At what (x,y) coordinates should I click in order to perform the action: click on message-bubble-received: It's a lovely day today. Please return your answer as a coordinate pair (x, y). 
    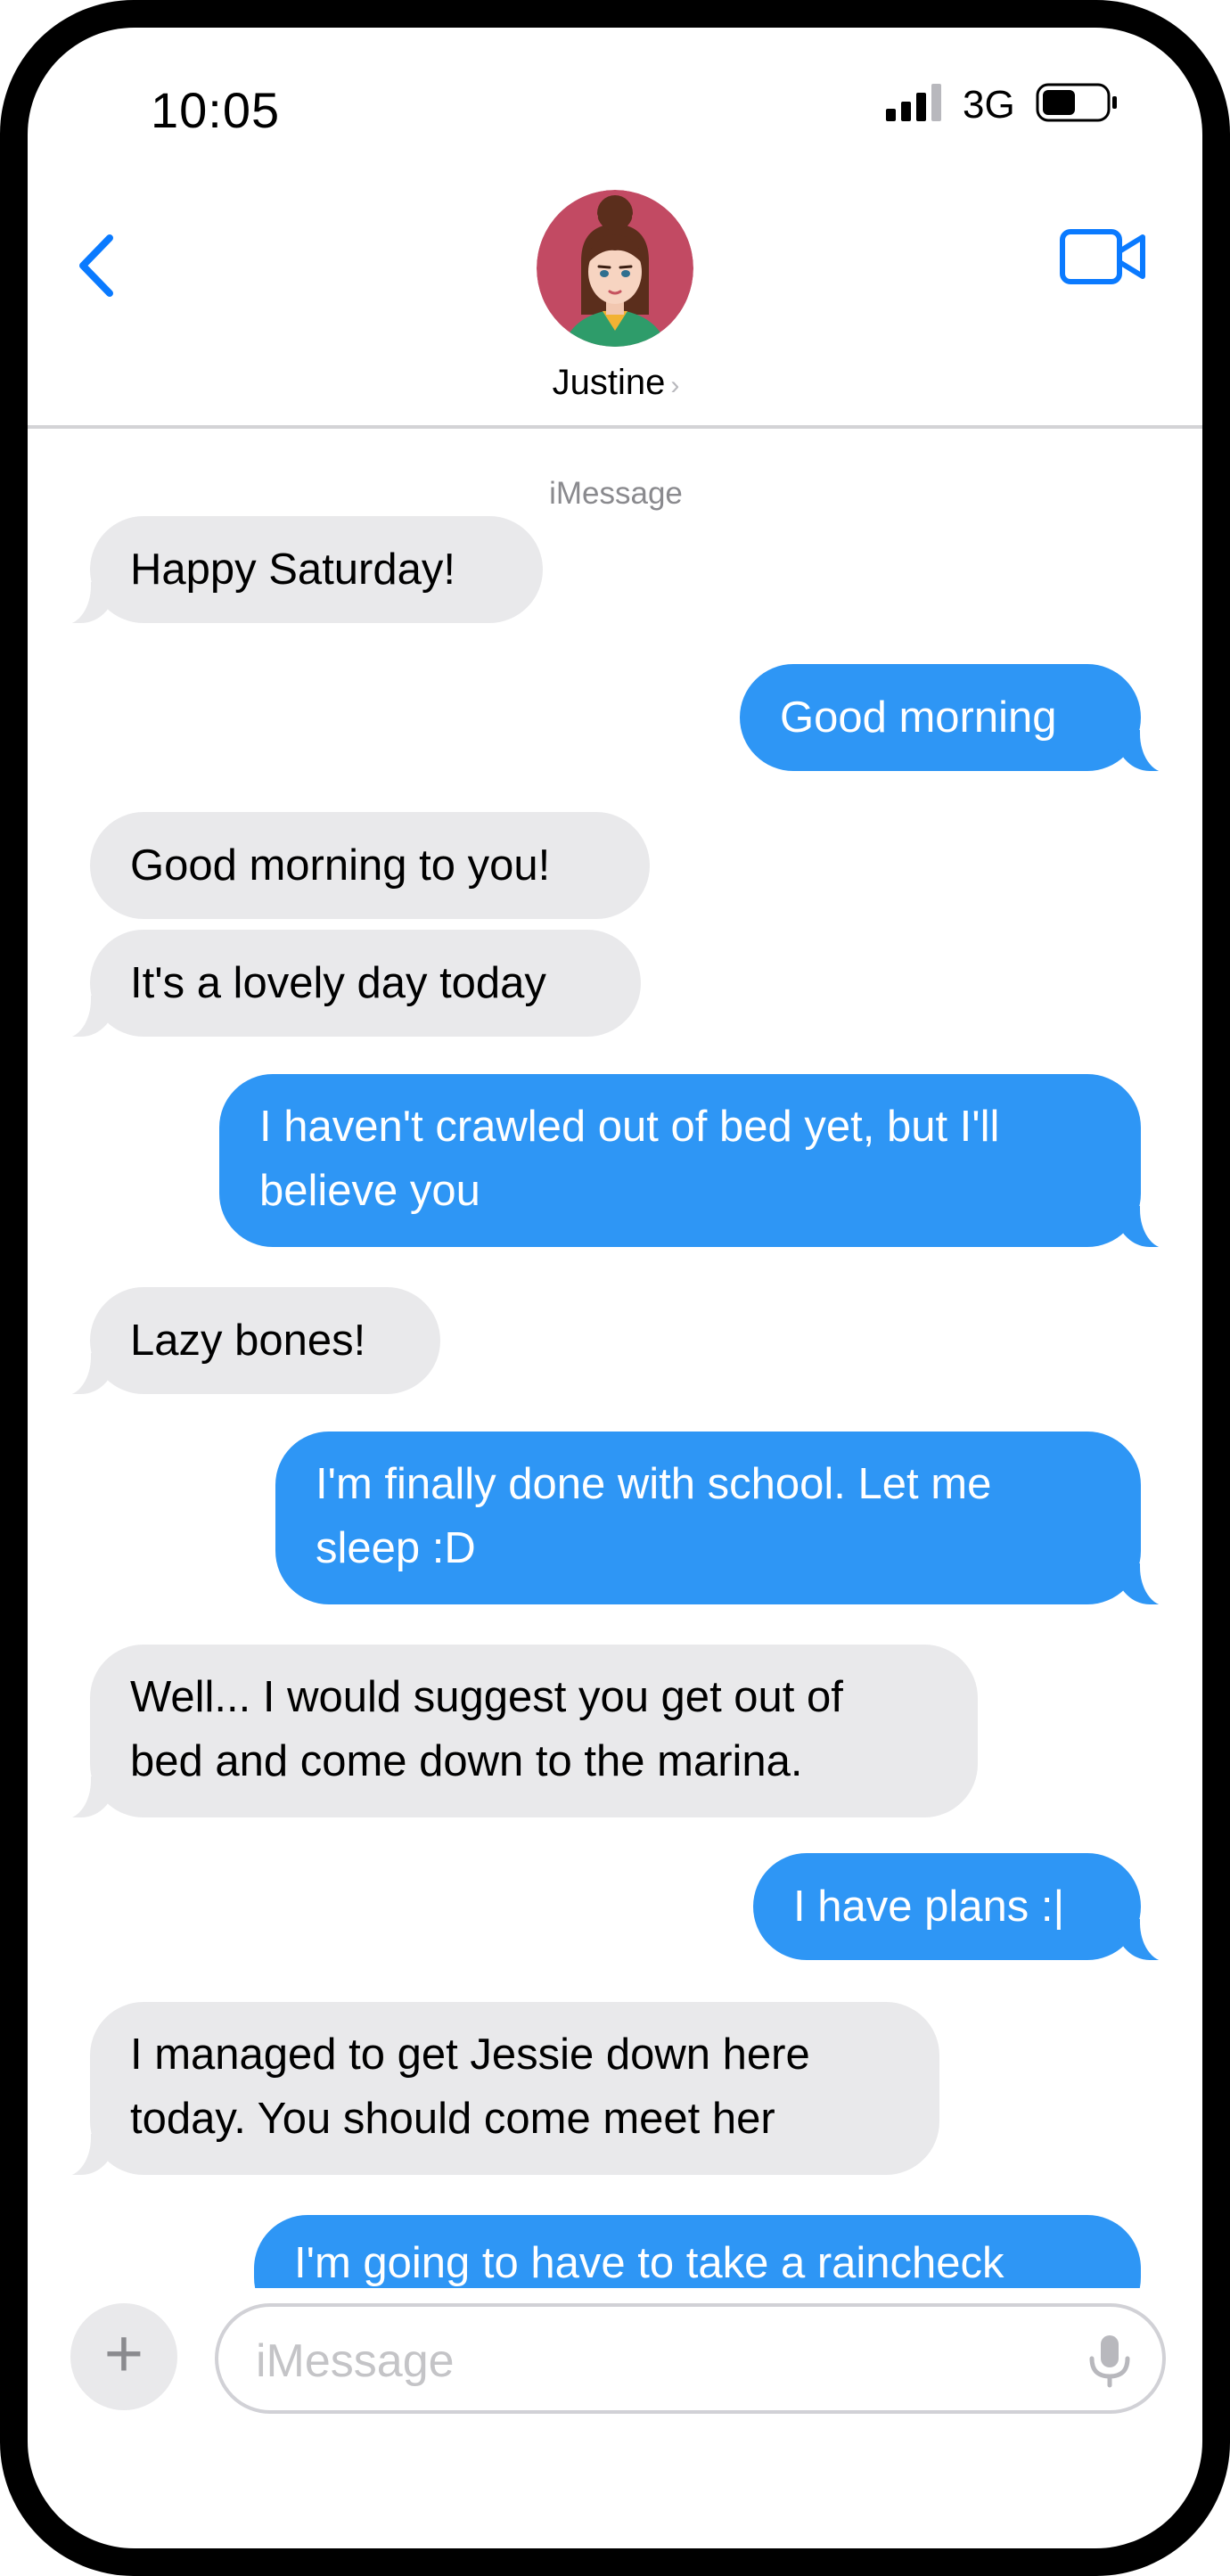
    Looking at the image, I should click on (345, 984).